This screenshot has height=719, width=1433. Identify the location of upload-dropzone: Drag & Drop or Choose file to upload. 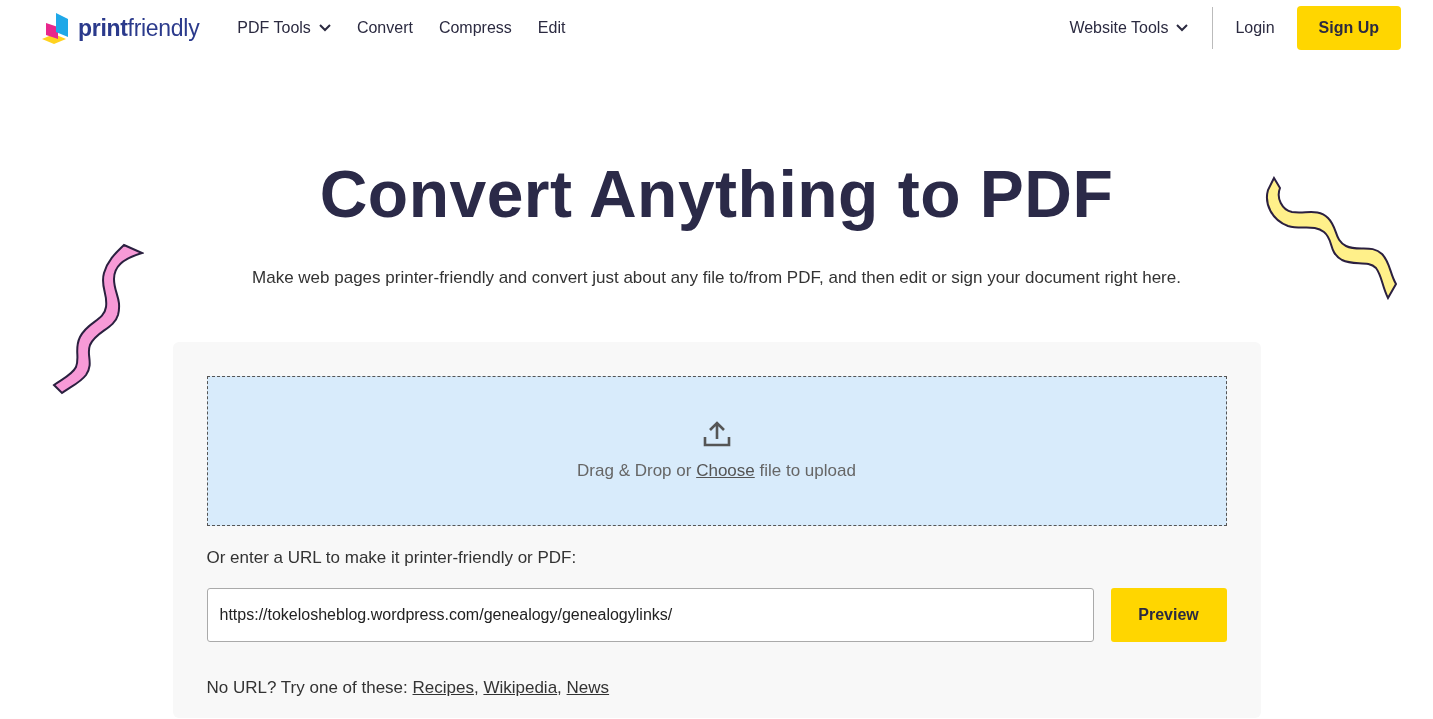
(716, 451).